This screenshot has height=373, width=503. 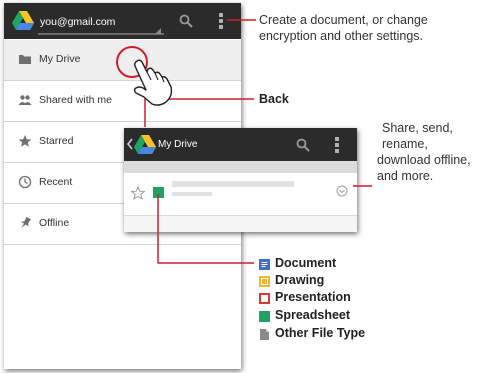 What do you see at coordinates (341, 36) in the screenshot?
I see `callout-line: encryption and other settings.` at bounding box center [341, 36].